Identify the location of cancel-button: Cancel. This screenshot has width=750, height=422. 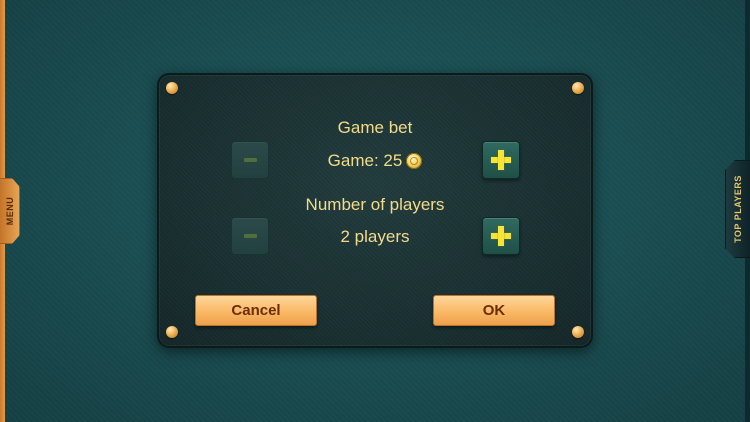
(256, 310).